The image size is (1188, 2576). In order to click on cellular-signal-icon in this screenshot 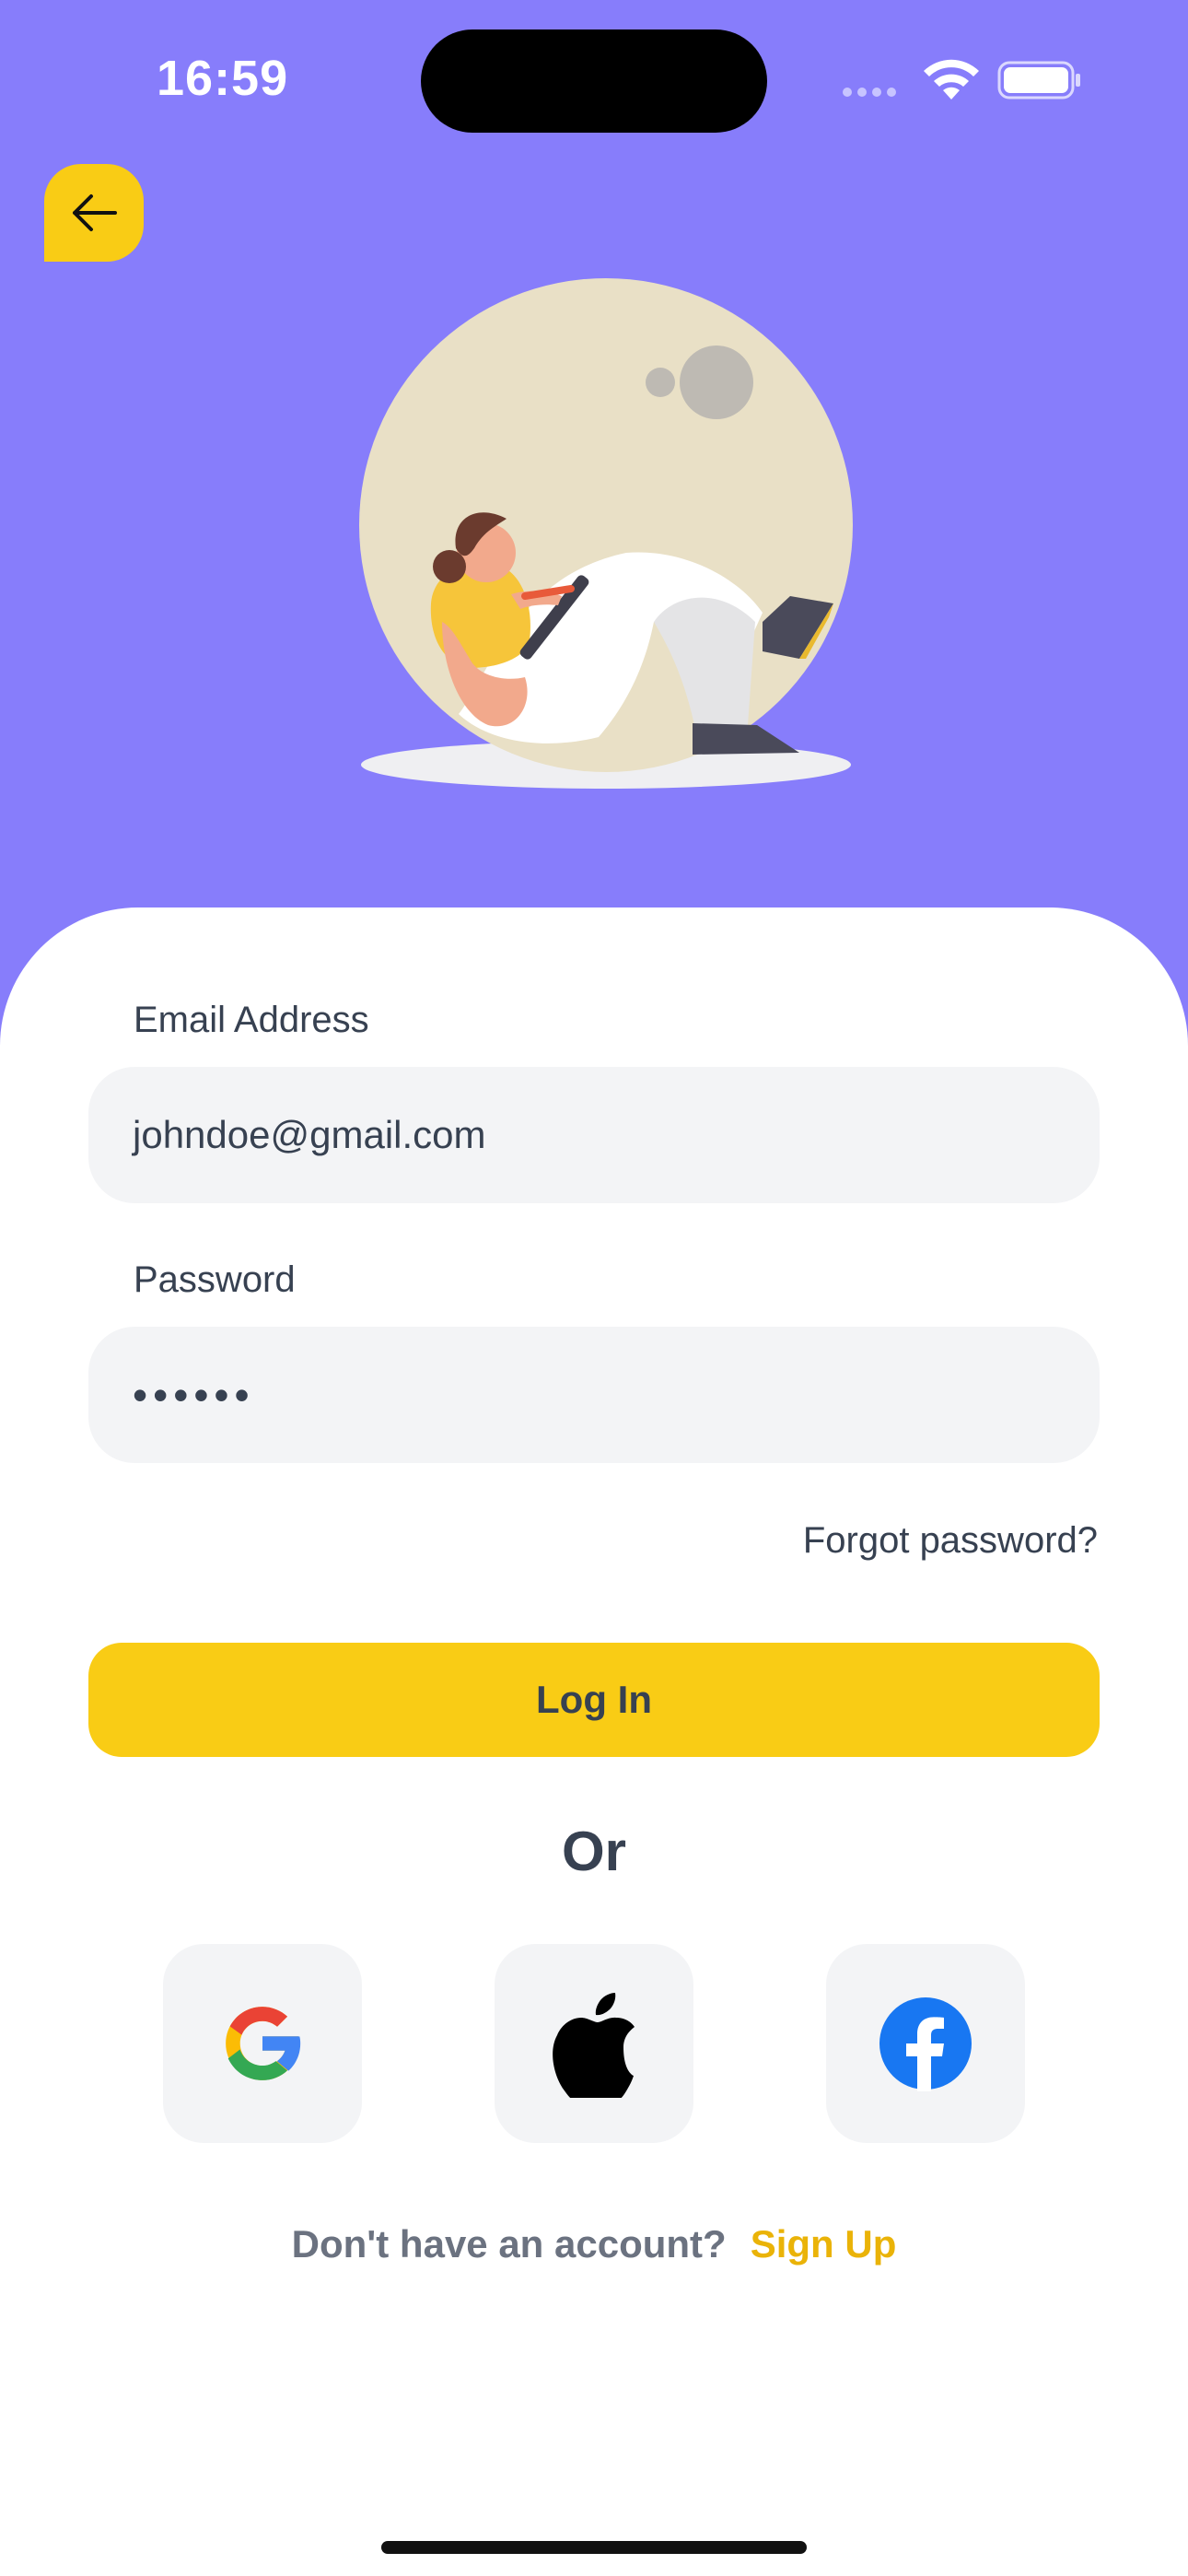, I will do `click(875, 91)`.